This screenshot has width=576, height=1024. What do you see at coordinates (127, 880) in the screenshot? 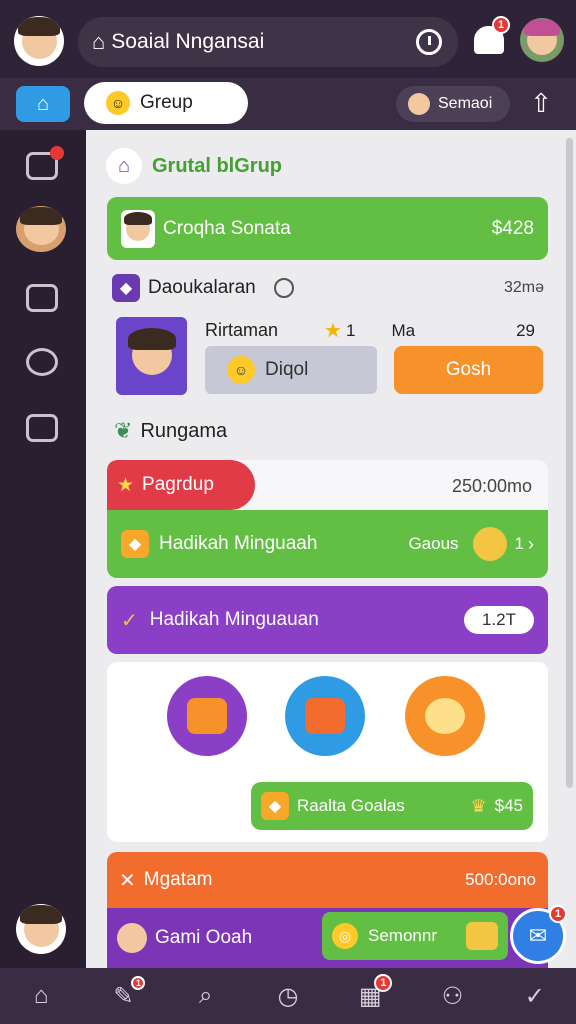
I see `controller-icon: ✕` at bounding box center [127, 880].